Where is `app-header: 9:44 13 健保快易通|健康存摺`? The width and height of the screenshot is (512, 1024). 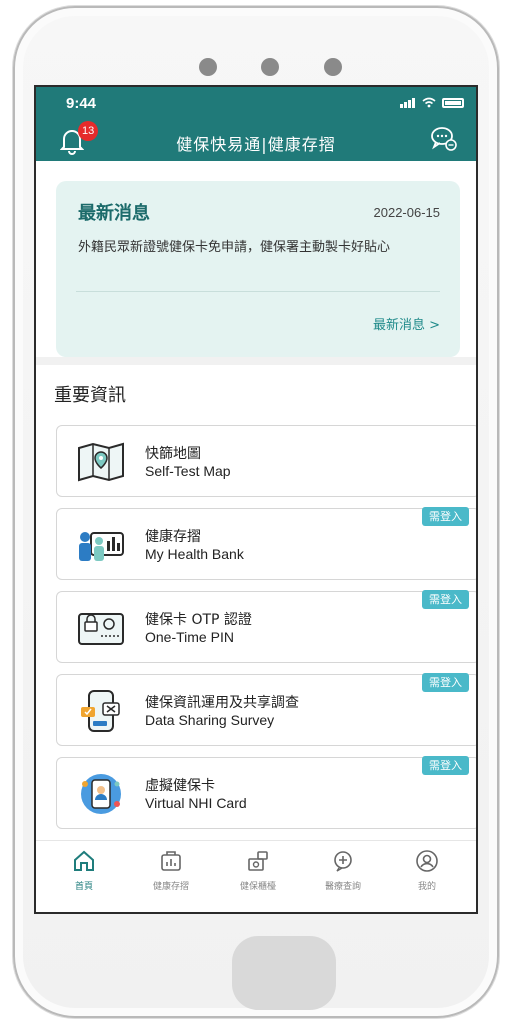 app-header: 9:44 13 健保快易通|健康存摺 is located at coordinates (256, 124).